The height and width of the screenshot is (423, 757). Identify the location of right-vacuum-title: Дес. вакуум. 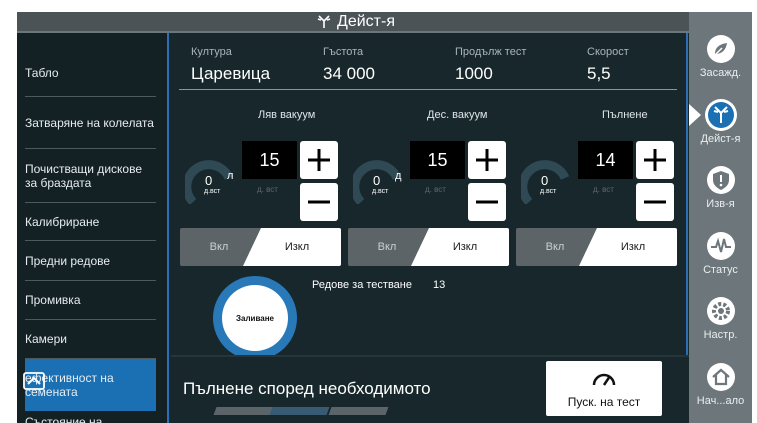
(457, 115).